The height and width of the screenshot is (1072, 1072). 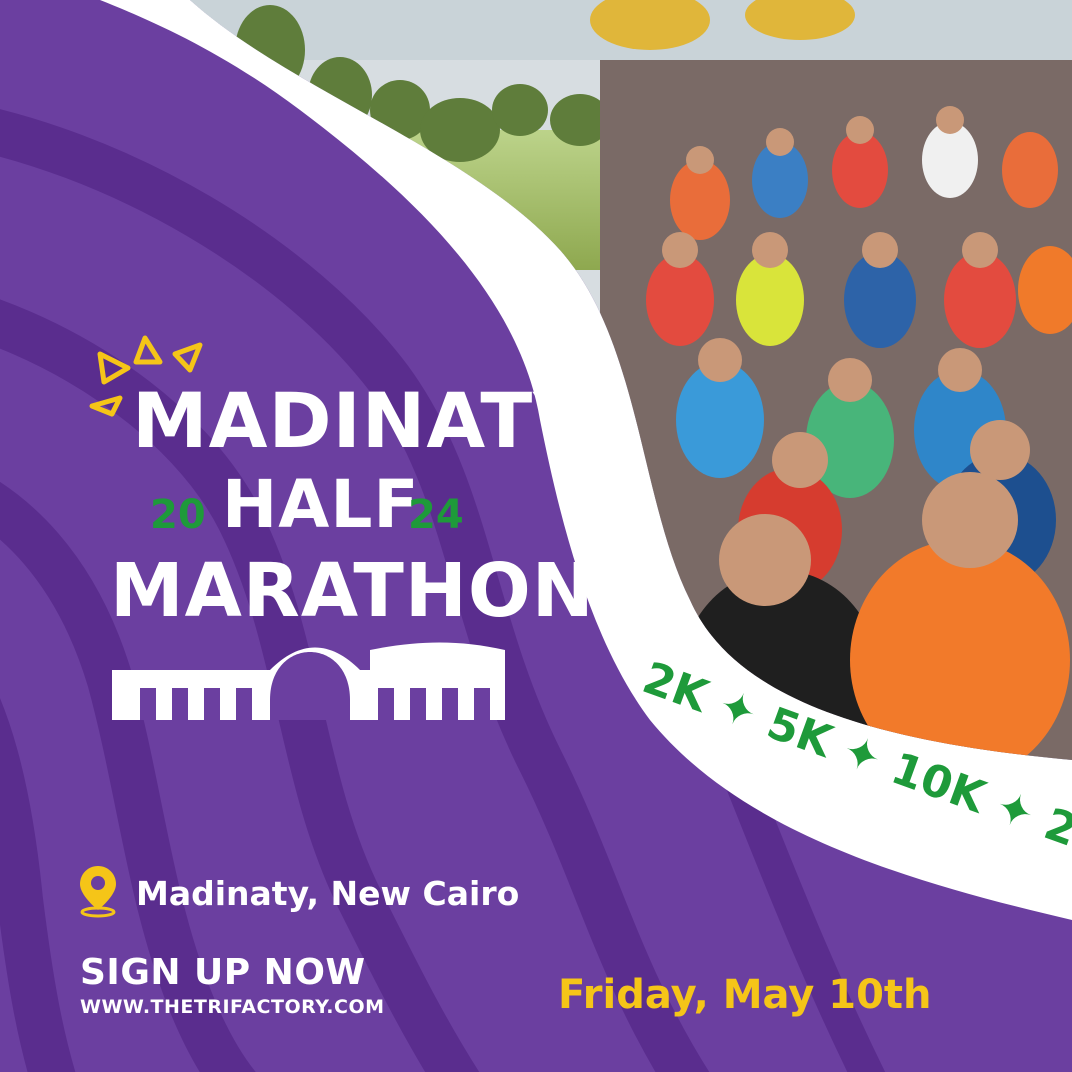 What do you see at coordinates (321, 504) in the screenshot?
I see `event-title-line-2: HALF` at bounding box center [321, 504].